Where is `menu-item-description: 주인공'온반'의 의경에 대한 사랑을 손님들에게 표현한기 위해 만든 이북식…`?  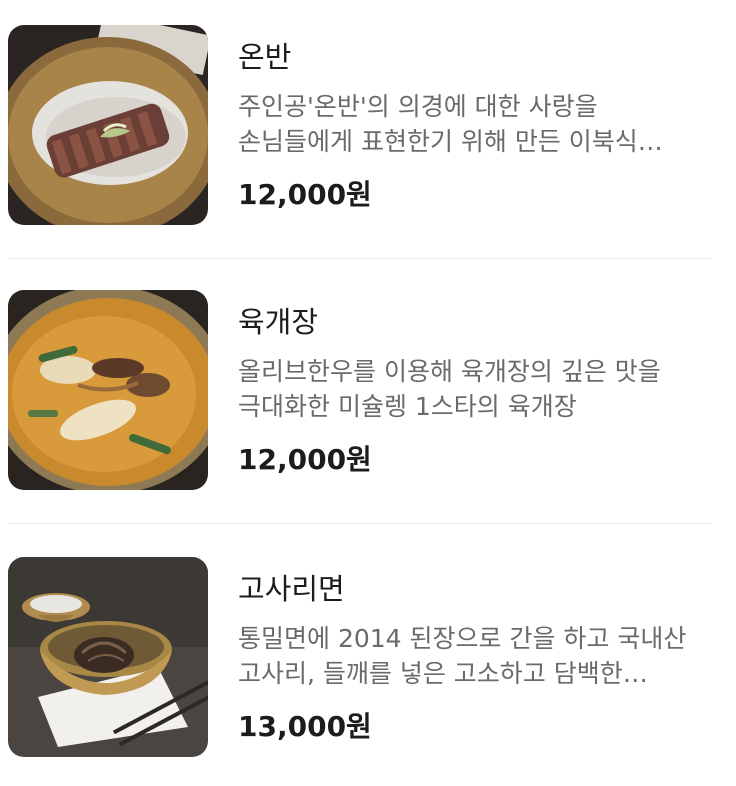
menu-item-description: 주인공'온반'의 의경에 대한 사랑을 손님들에게 표현한기 위해 만든 이북식… is located at coordinates (438, 124).